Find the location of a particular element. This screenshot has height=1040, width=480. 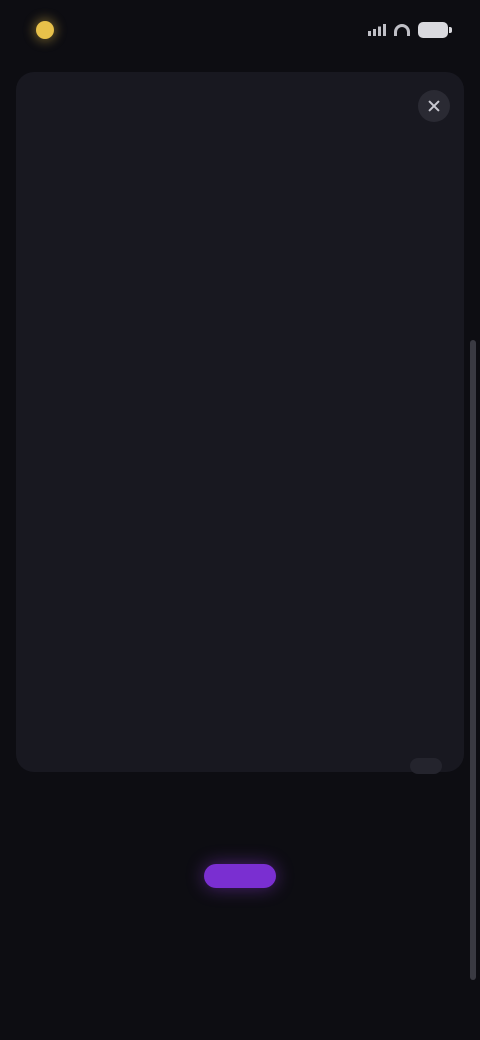

panel-header is located at coordinates (240, 104).